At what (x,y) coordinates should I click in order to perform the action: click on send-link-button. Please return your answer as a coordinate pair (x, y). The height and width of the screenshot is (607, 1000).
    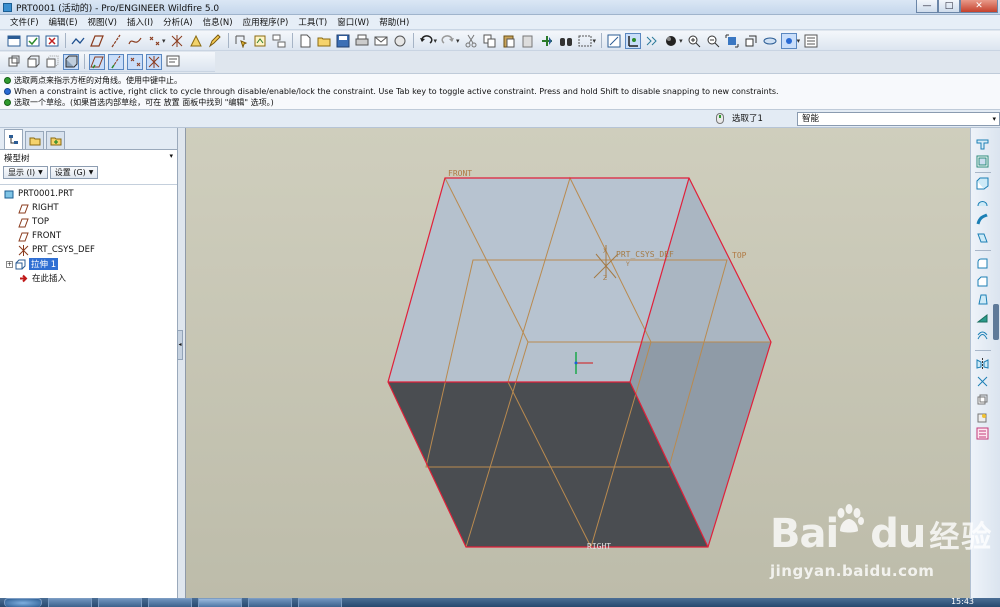
    Looking at the image, I should click on (400, 41).